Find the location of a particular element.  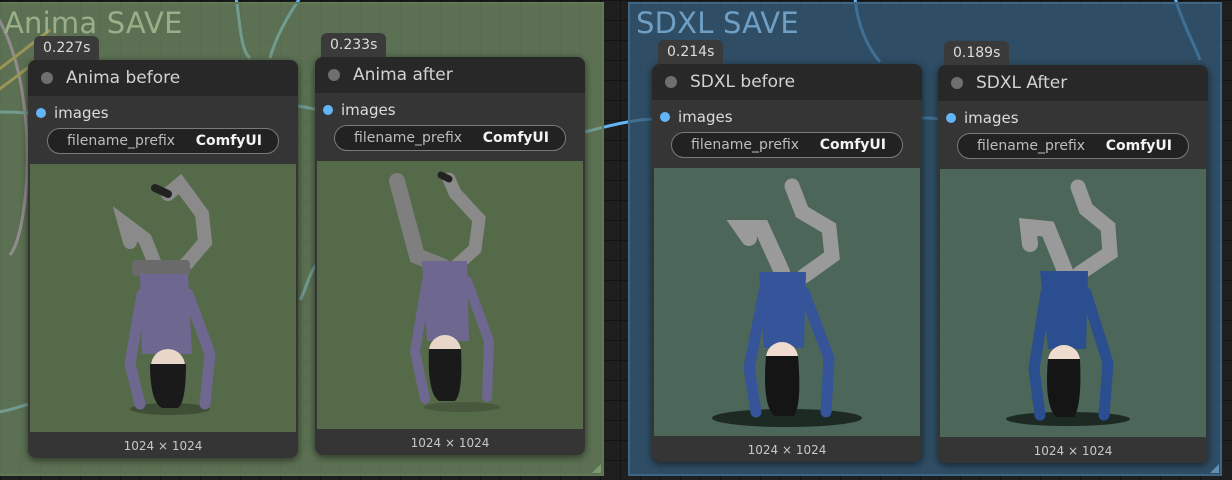

node-header: SDXL before is located at coordinates (787, 82).